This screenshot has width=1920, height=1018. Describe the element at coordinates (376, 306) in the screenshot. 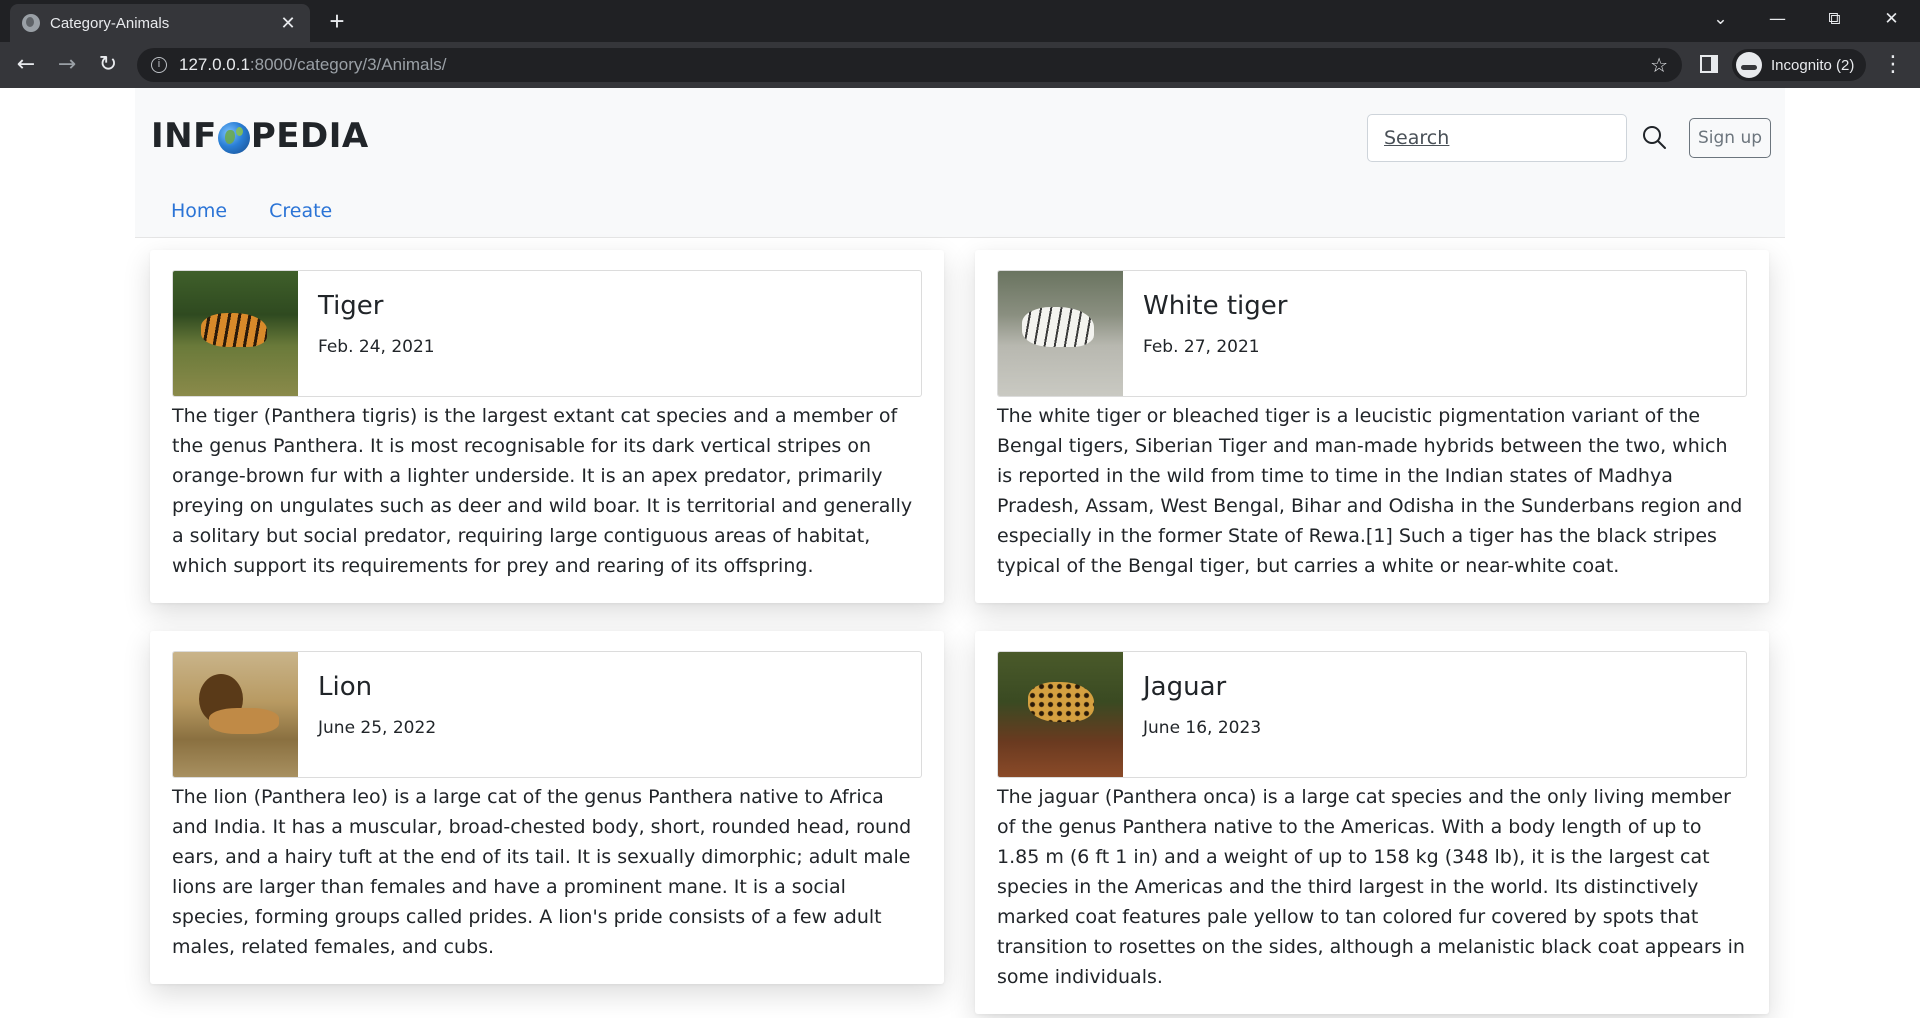

I see `article-title: Tiger` at that location.